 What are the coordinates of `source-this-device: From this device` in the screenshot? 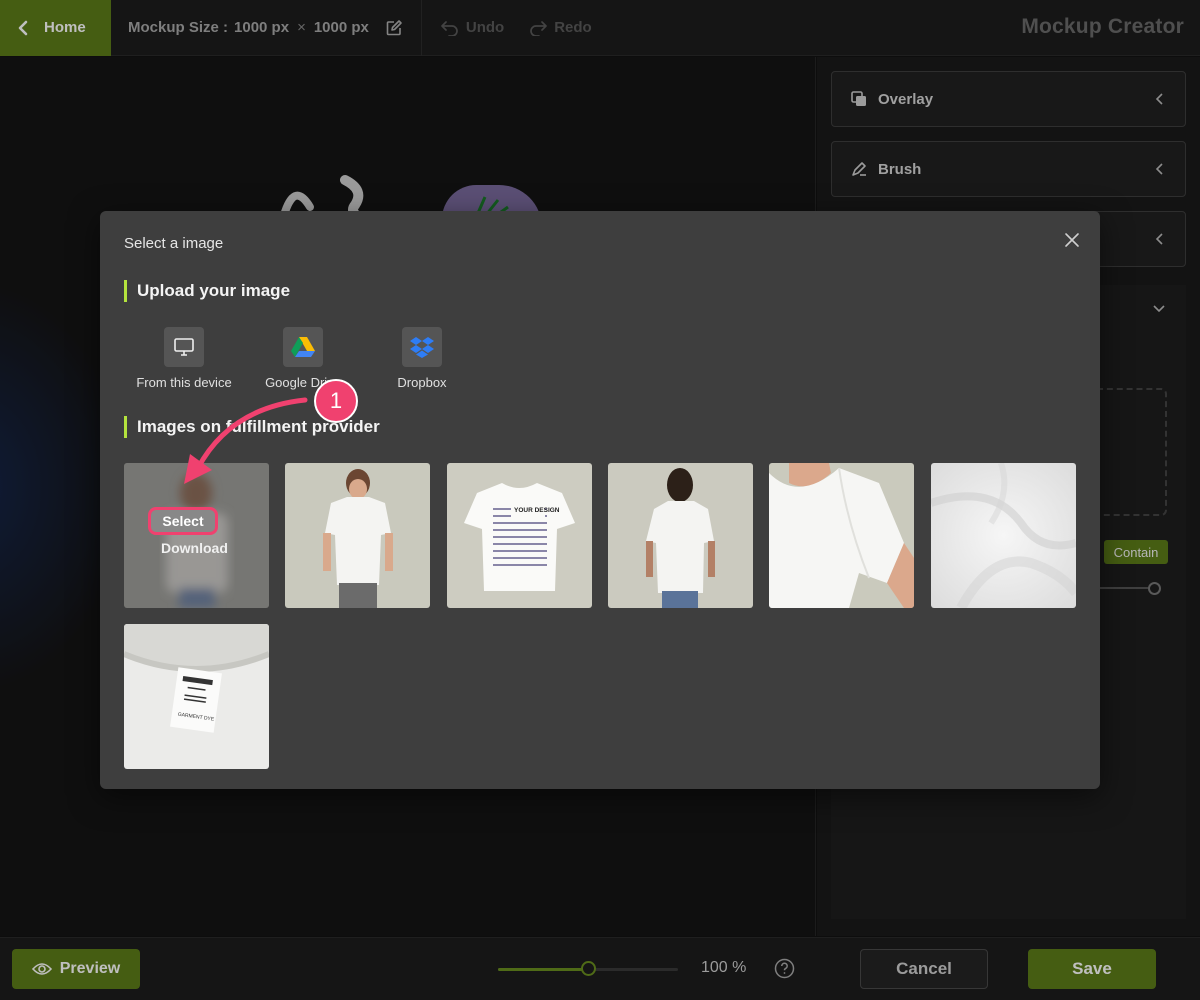 It's located at (184, 358).